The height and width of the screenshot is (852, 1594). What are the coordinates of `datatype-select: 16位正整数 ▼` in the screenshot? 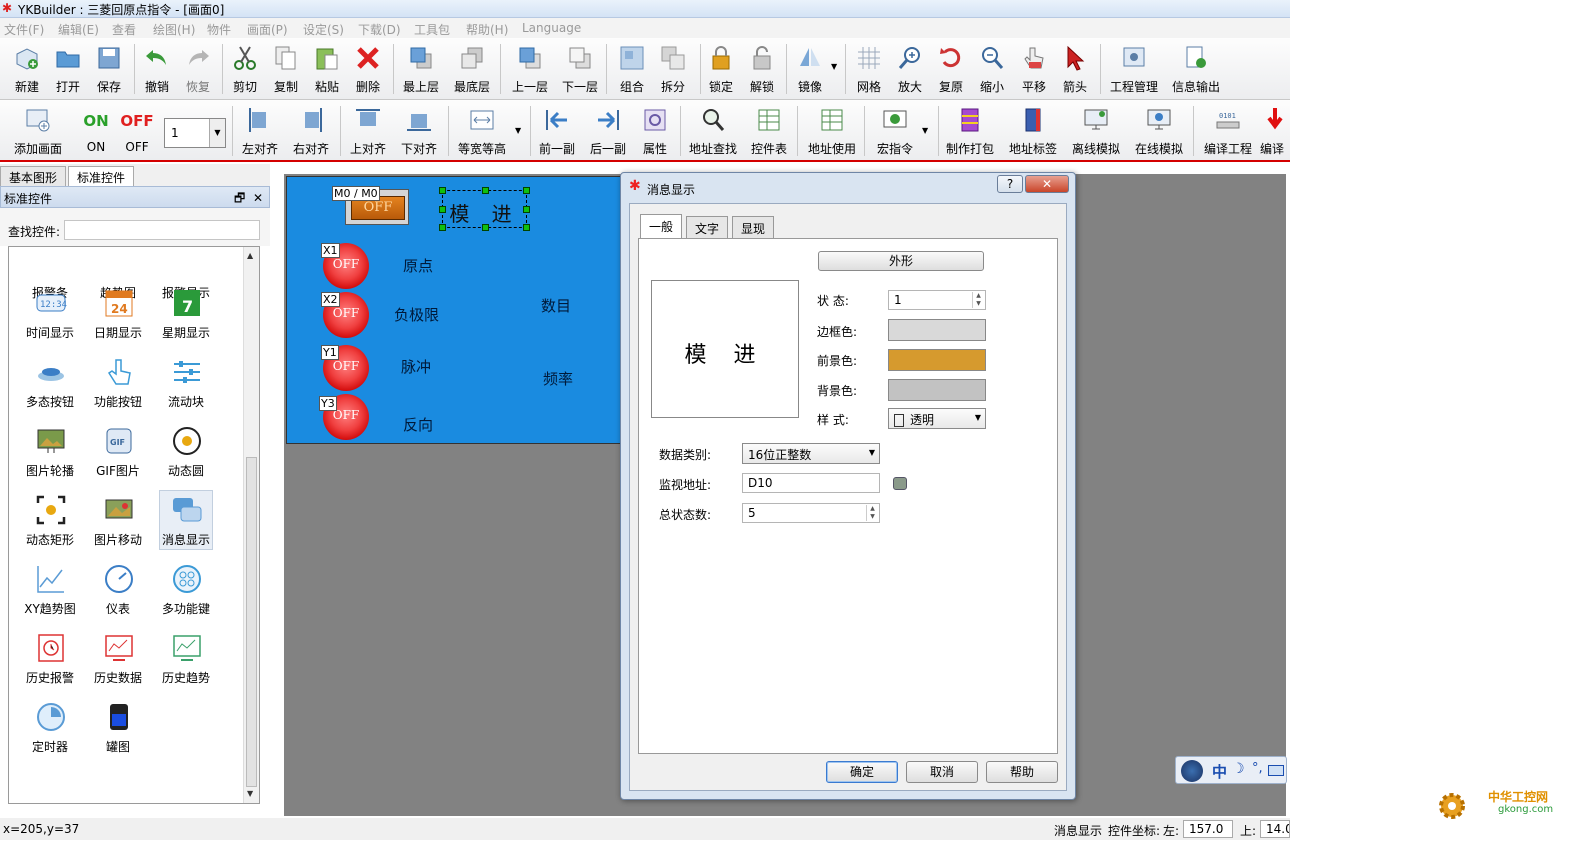 It's located at (811, 453).